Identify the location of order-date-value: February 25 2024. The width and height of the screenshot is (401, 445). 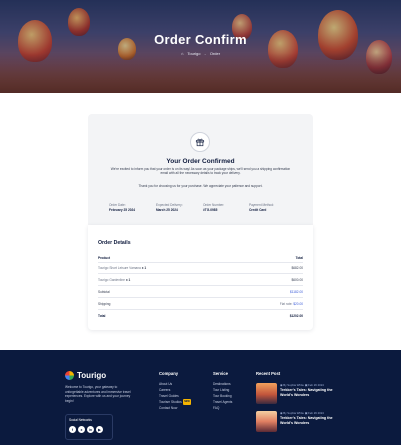
(122, 209).